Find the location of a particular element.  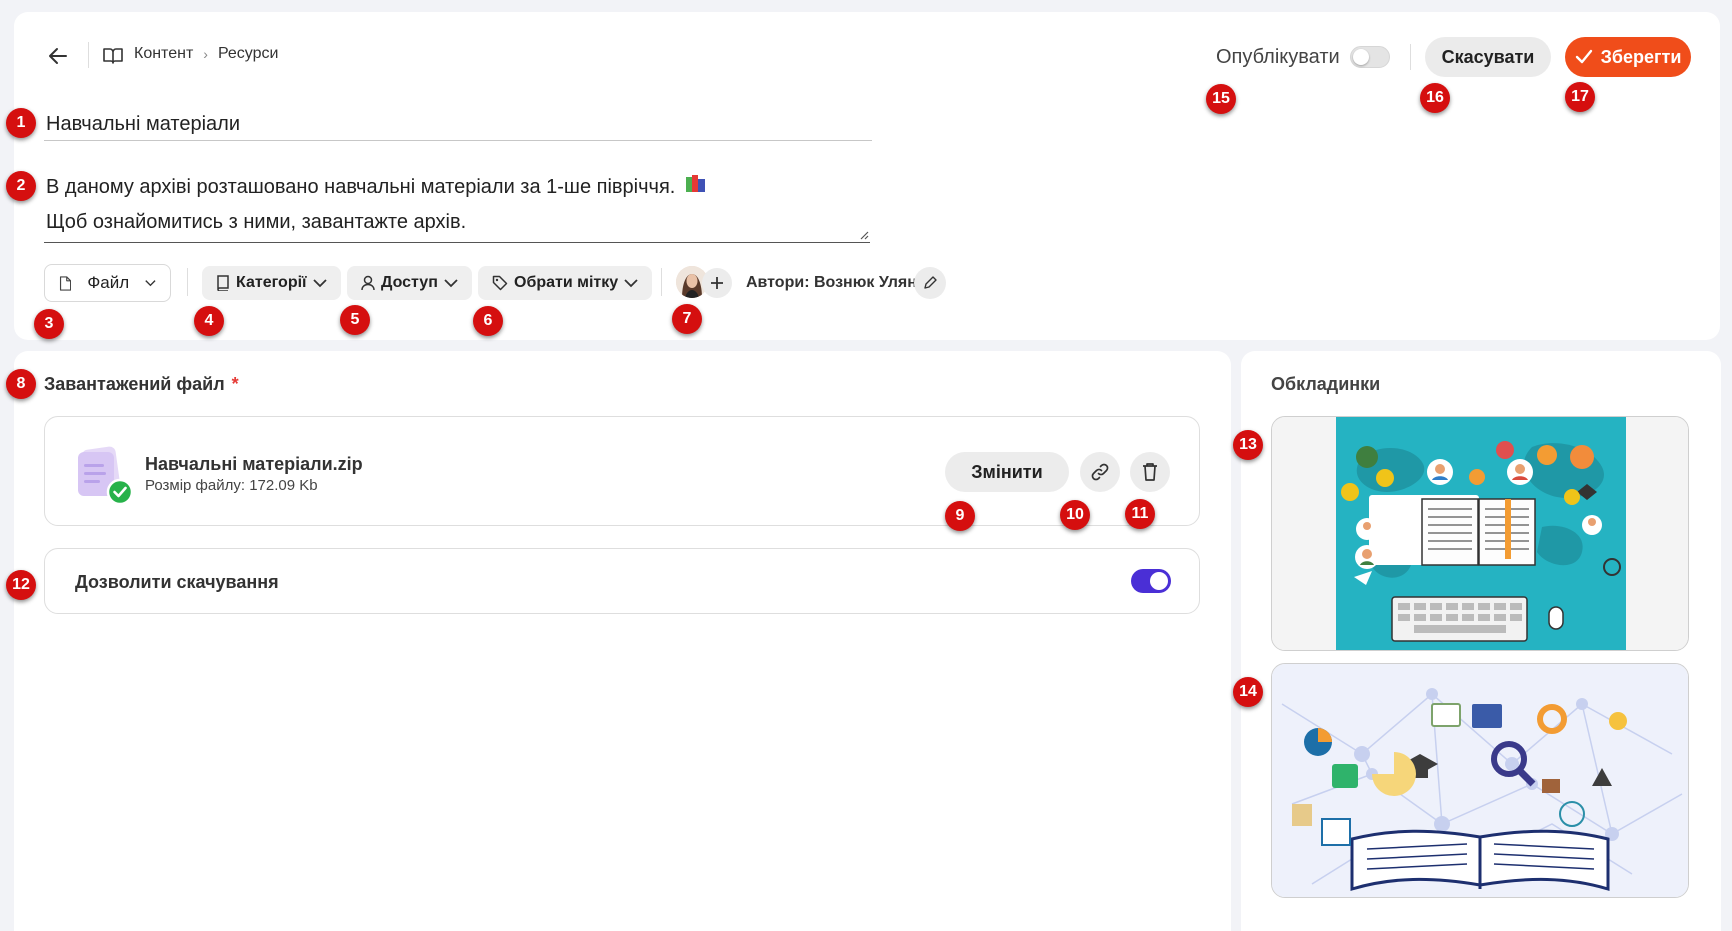

type-label: Файл is located at coordinates (108, 282).